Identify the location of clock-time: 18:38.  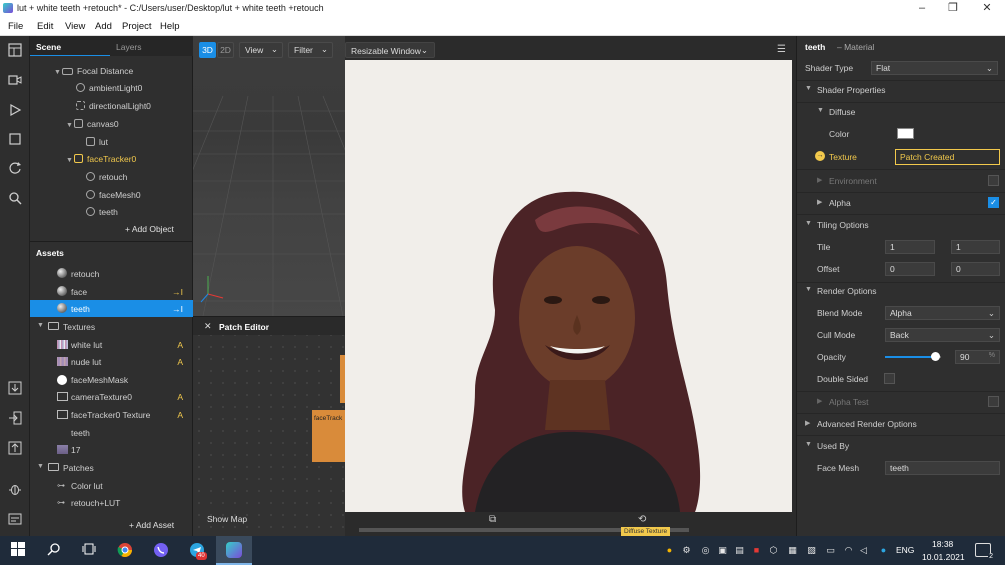
(942, 544).